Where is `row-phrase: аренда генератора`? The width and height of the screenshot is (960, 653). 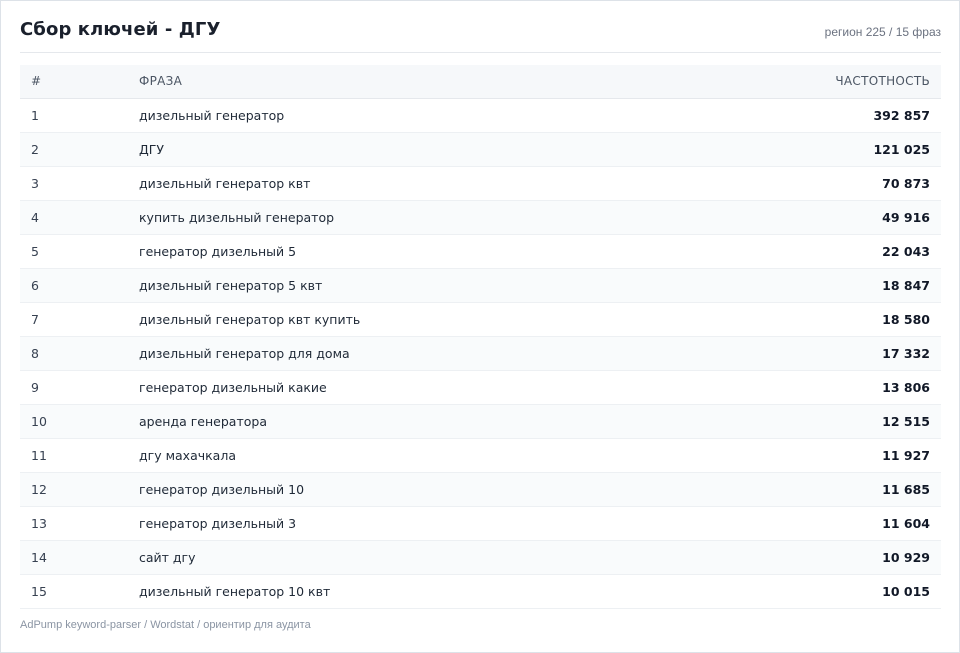 row-phrase: аренда генератора is located at coordinates (203, 421).